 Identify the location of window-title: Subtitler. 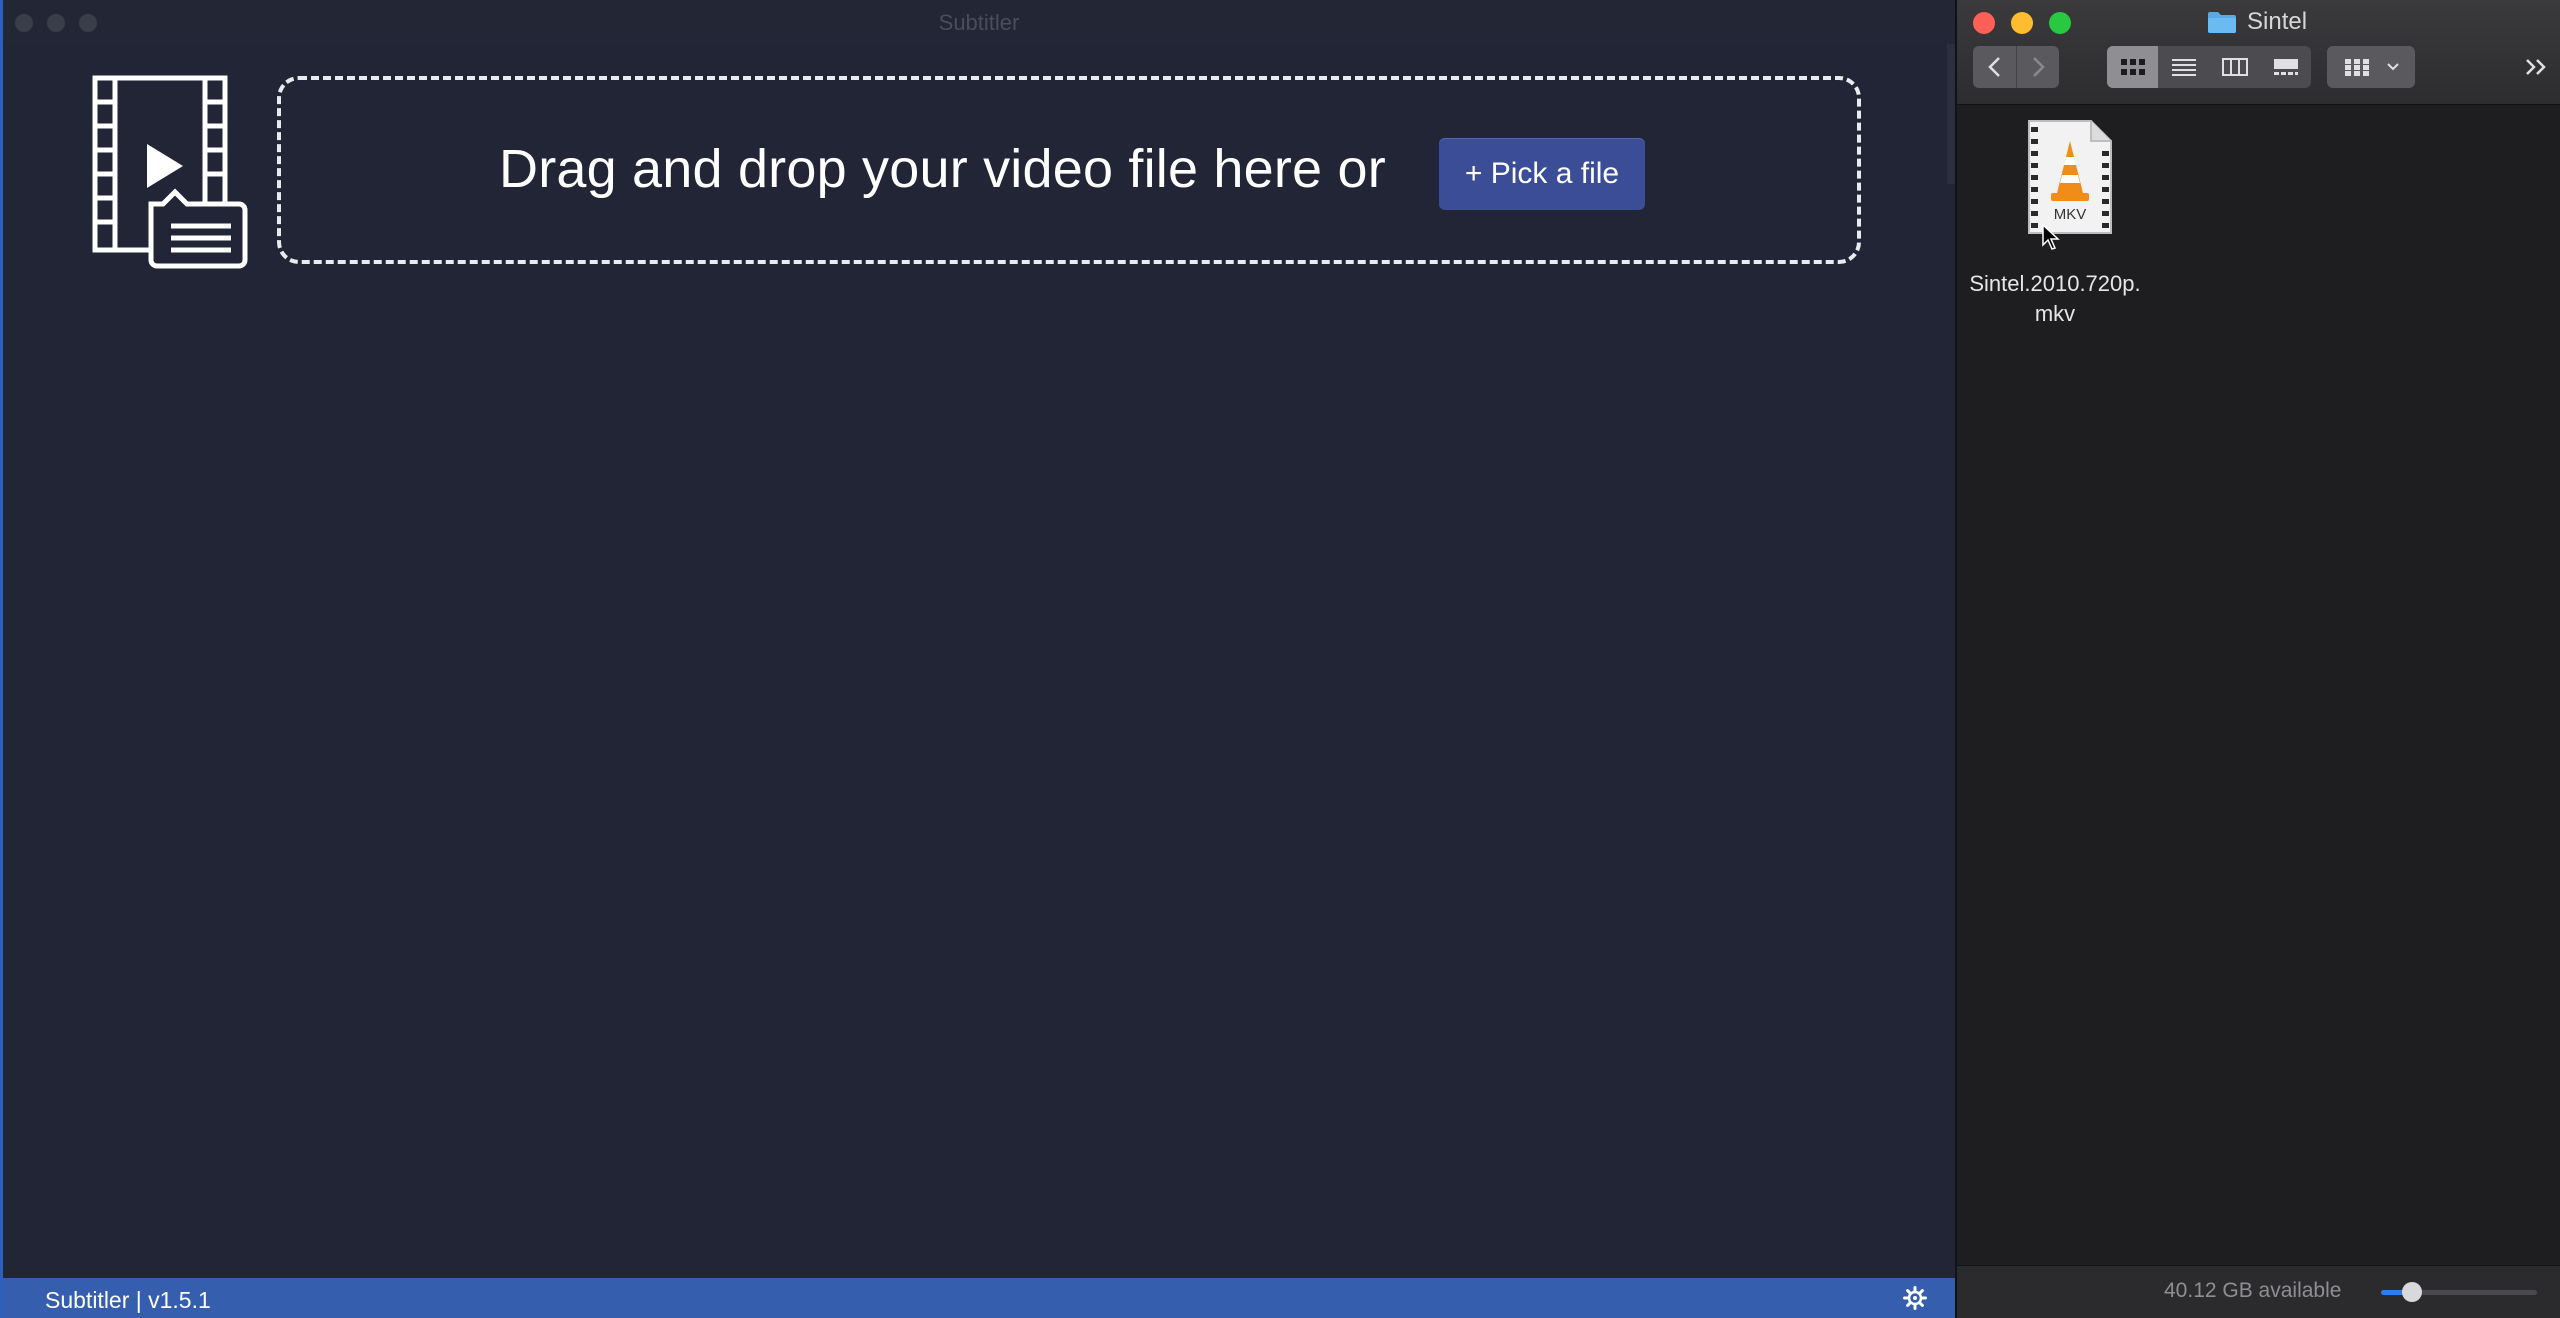
(979, 22).